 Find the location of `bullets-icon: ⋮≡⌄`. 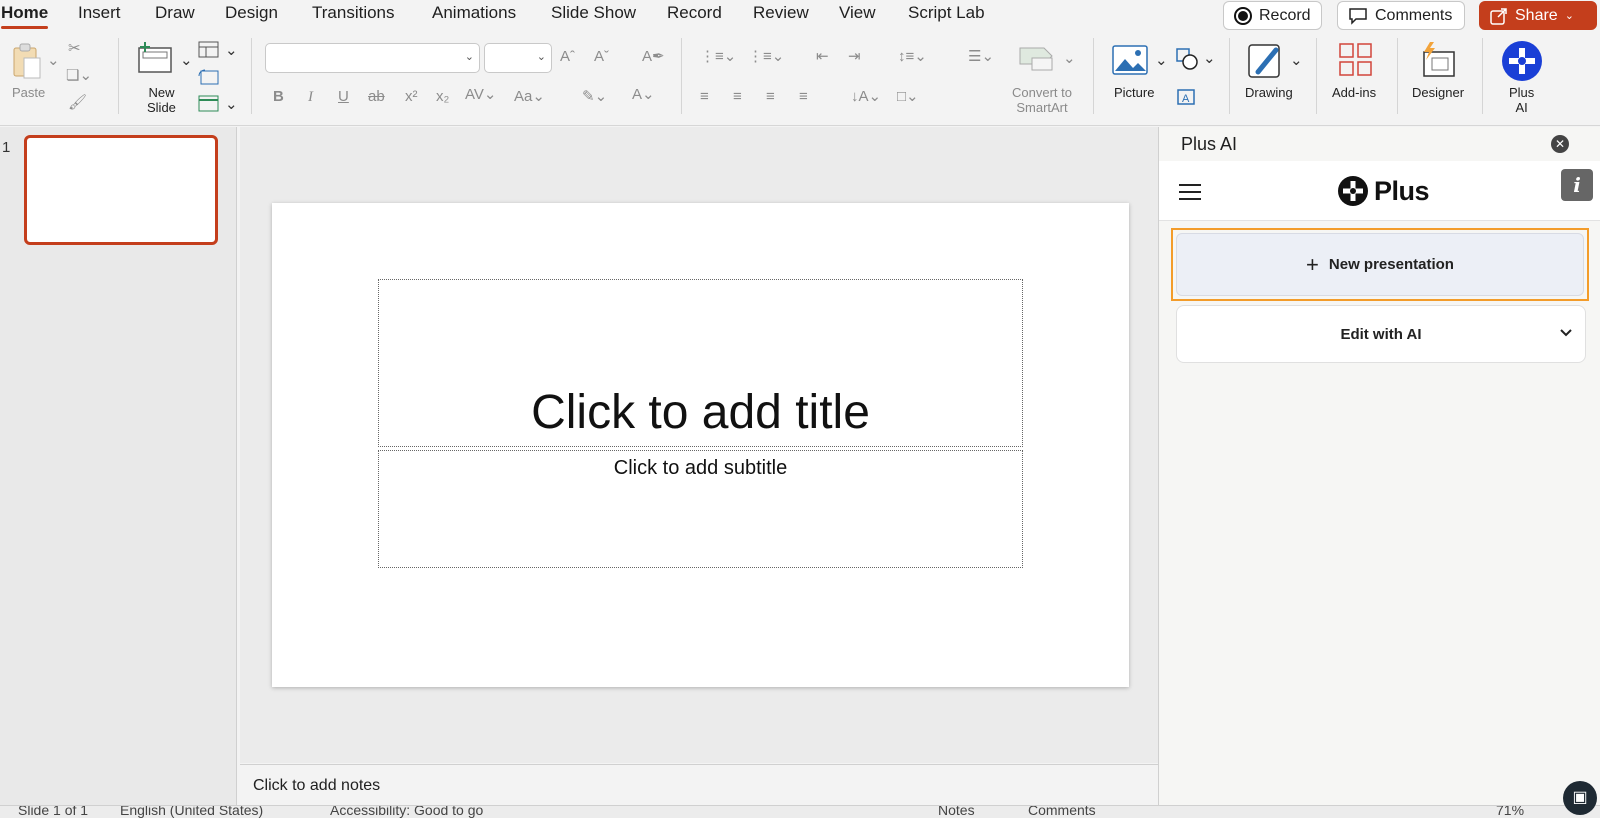

bullets-icon: ⋮≡⌄ is located at coordinates (718, 57).